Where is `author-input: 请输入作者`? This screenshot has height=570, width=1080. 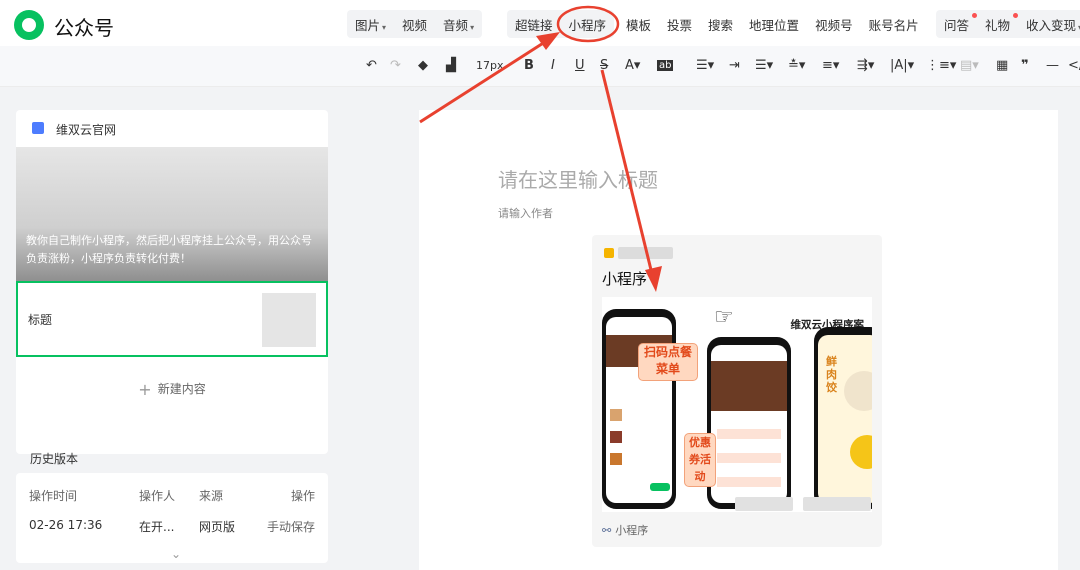 author-input: 请输入作者 is located at coordinates (525, 213).